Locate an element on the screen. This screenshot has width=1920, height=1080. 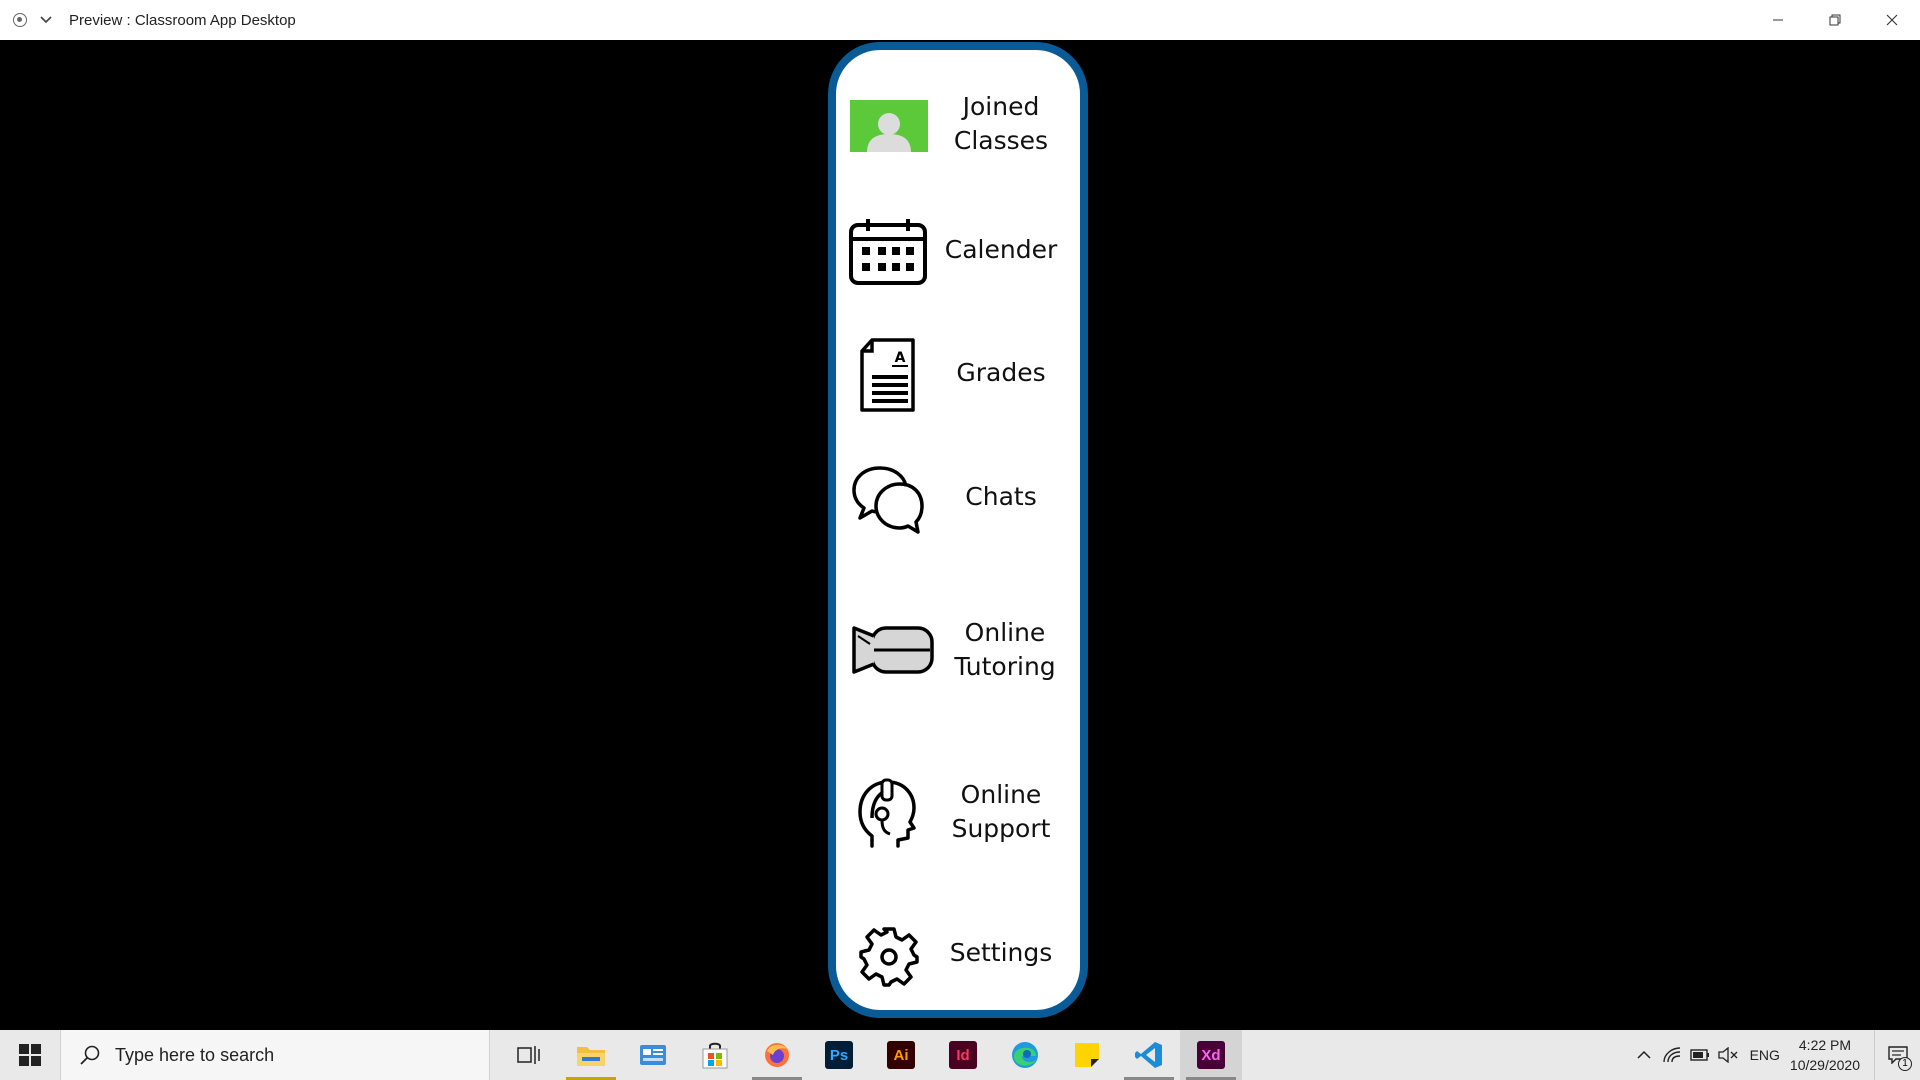
nav-item-grades: A Grades is located at coordinates (958, 374).